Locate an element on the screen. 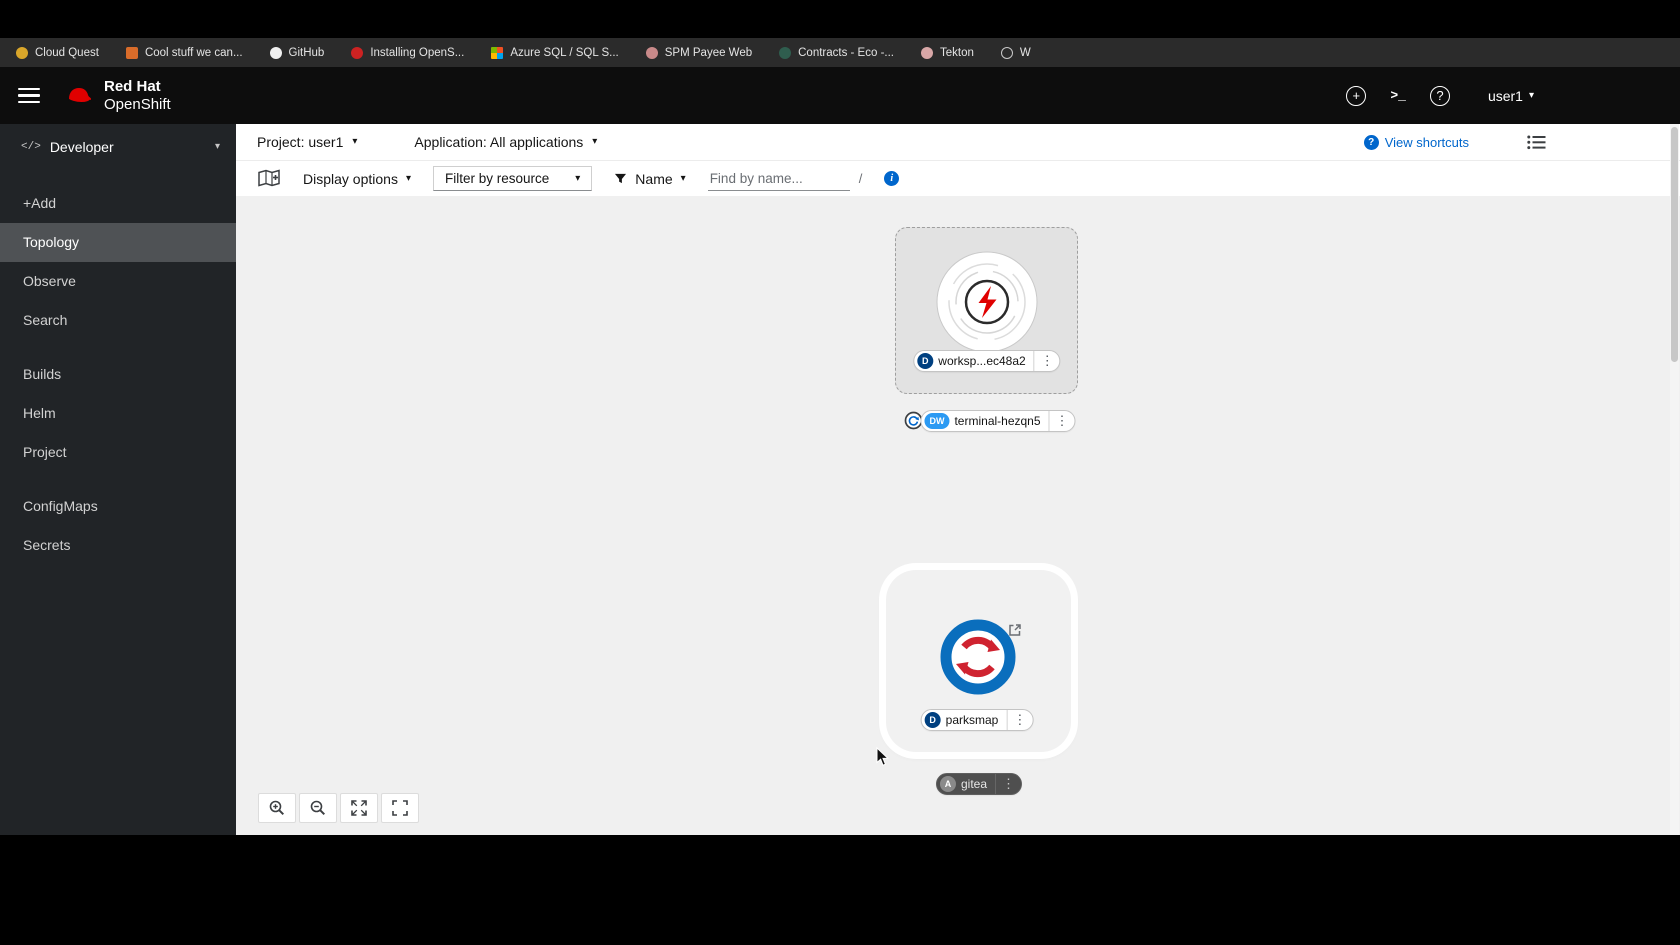 The image size is (1680, 945). sidebar-item-builds: Builds is located at coordinates (118, 374).